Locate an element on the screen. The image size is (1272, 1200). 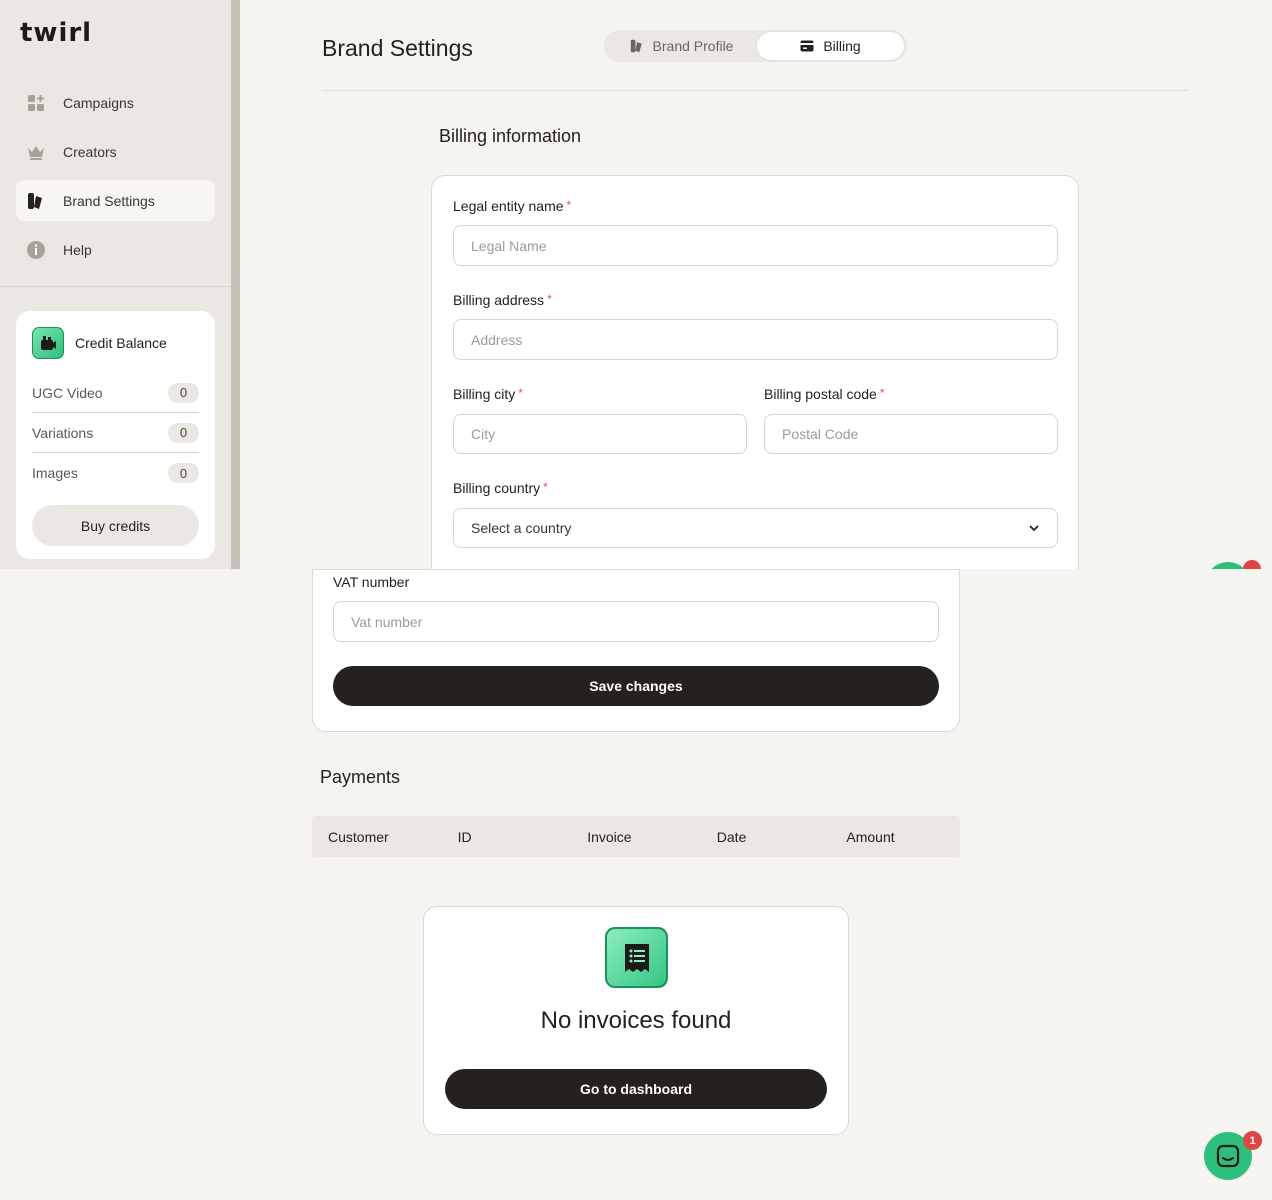
sidebar-item-label: Brand Settings is located at coordinates (109, 200).